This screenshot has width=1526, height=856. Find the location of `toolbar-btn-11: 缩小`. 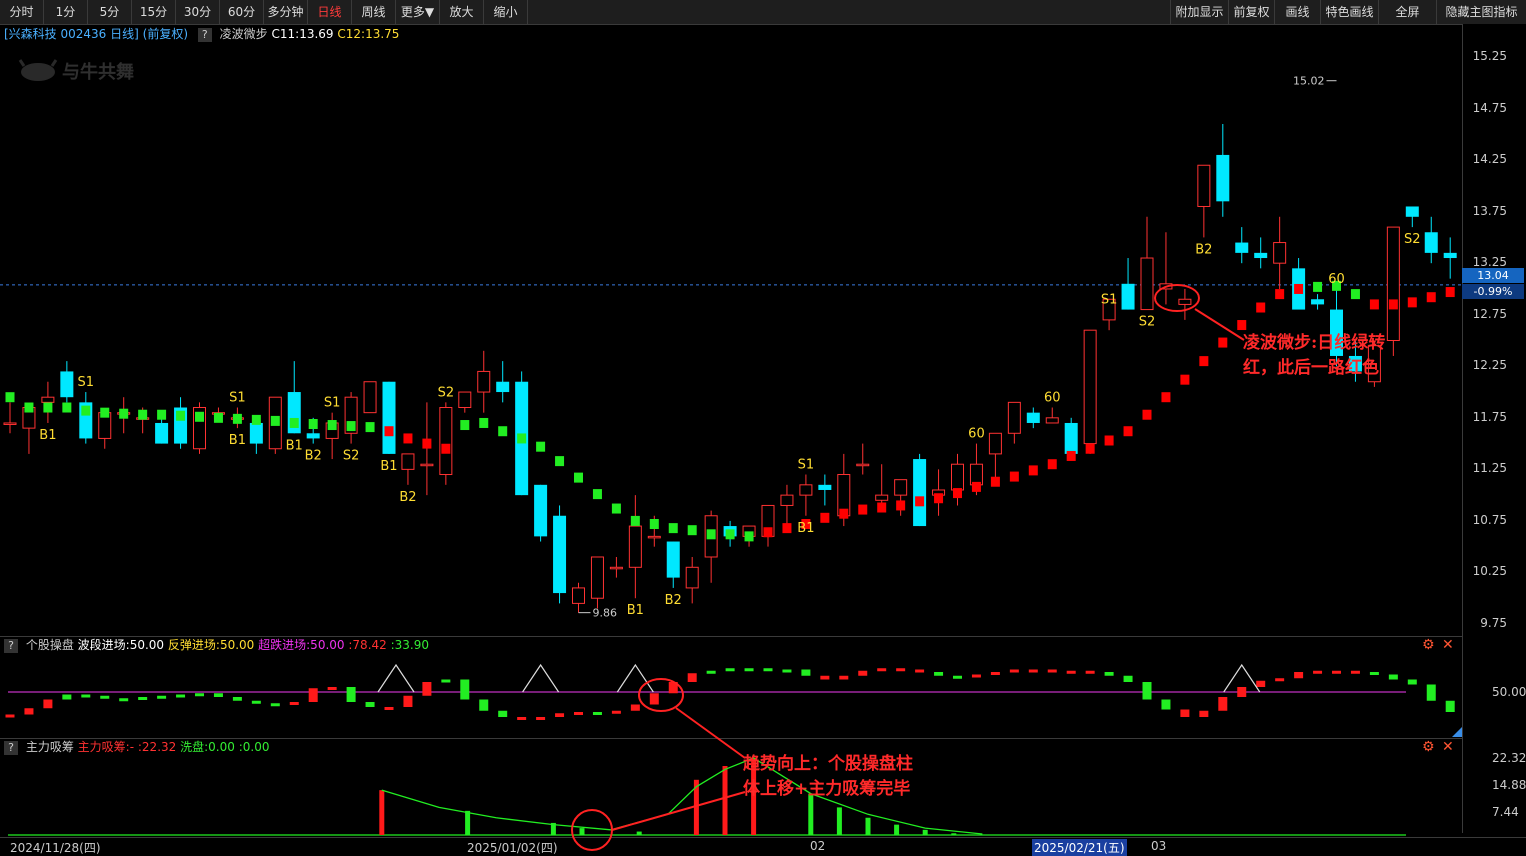

toolbar-btn-11: 缩小 is located at coordinates (506, 12).